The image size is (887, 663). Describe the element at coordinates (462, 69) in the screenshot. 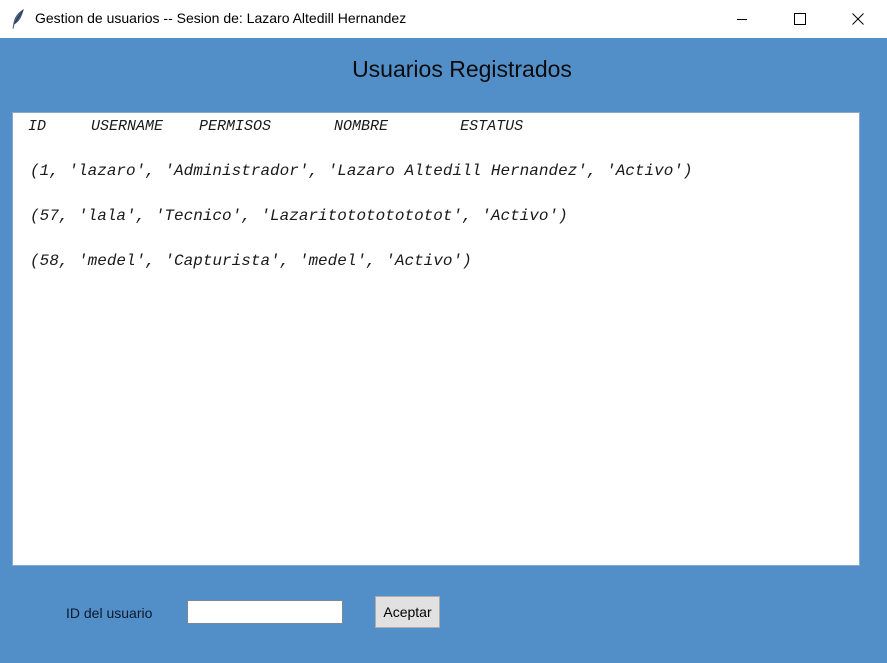

I see `page-title: Usuarios Registrados` at that location.